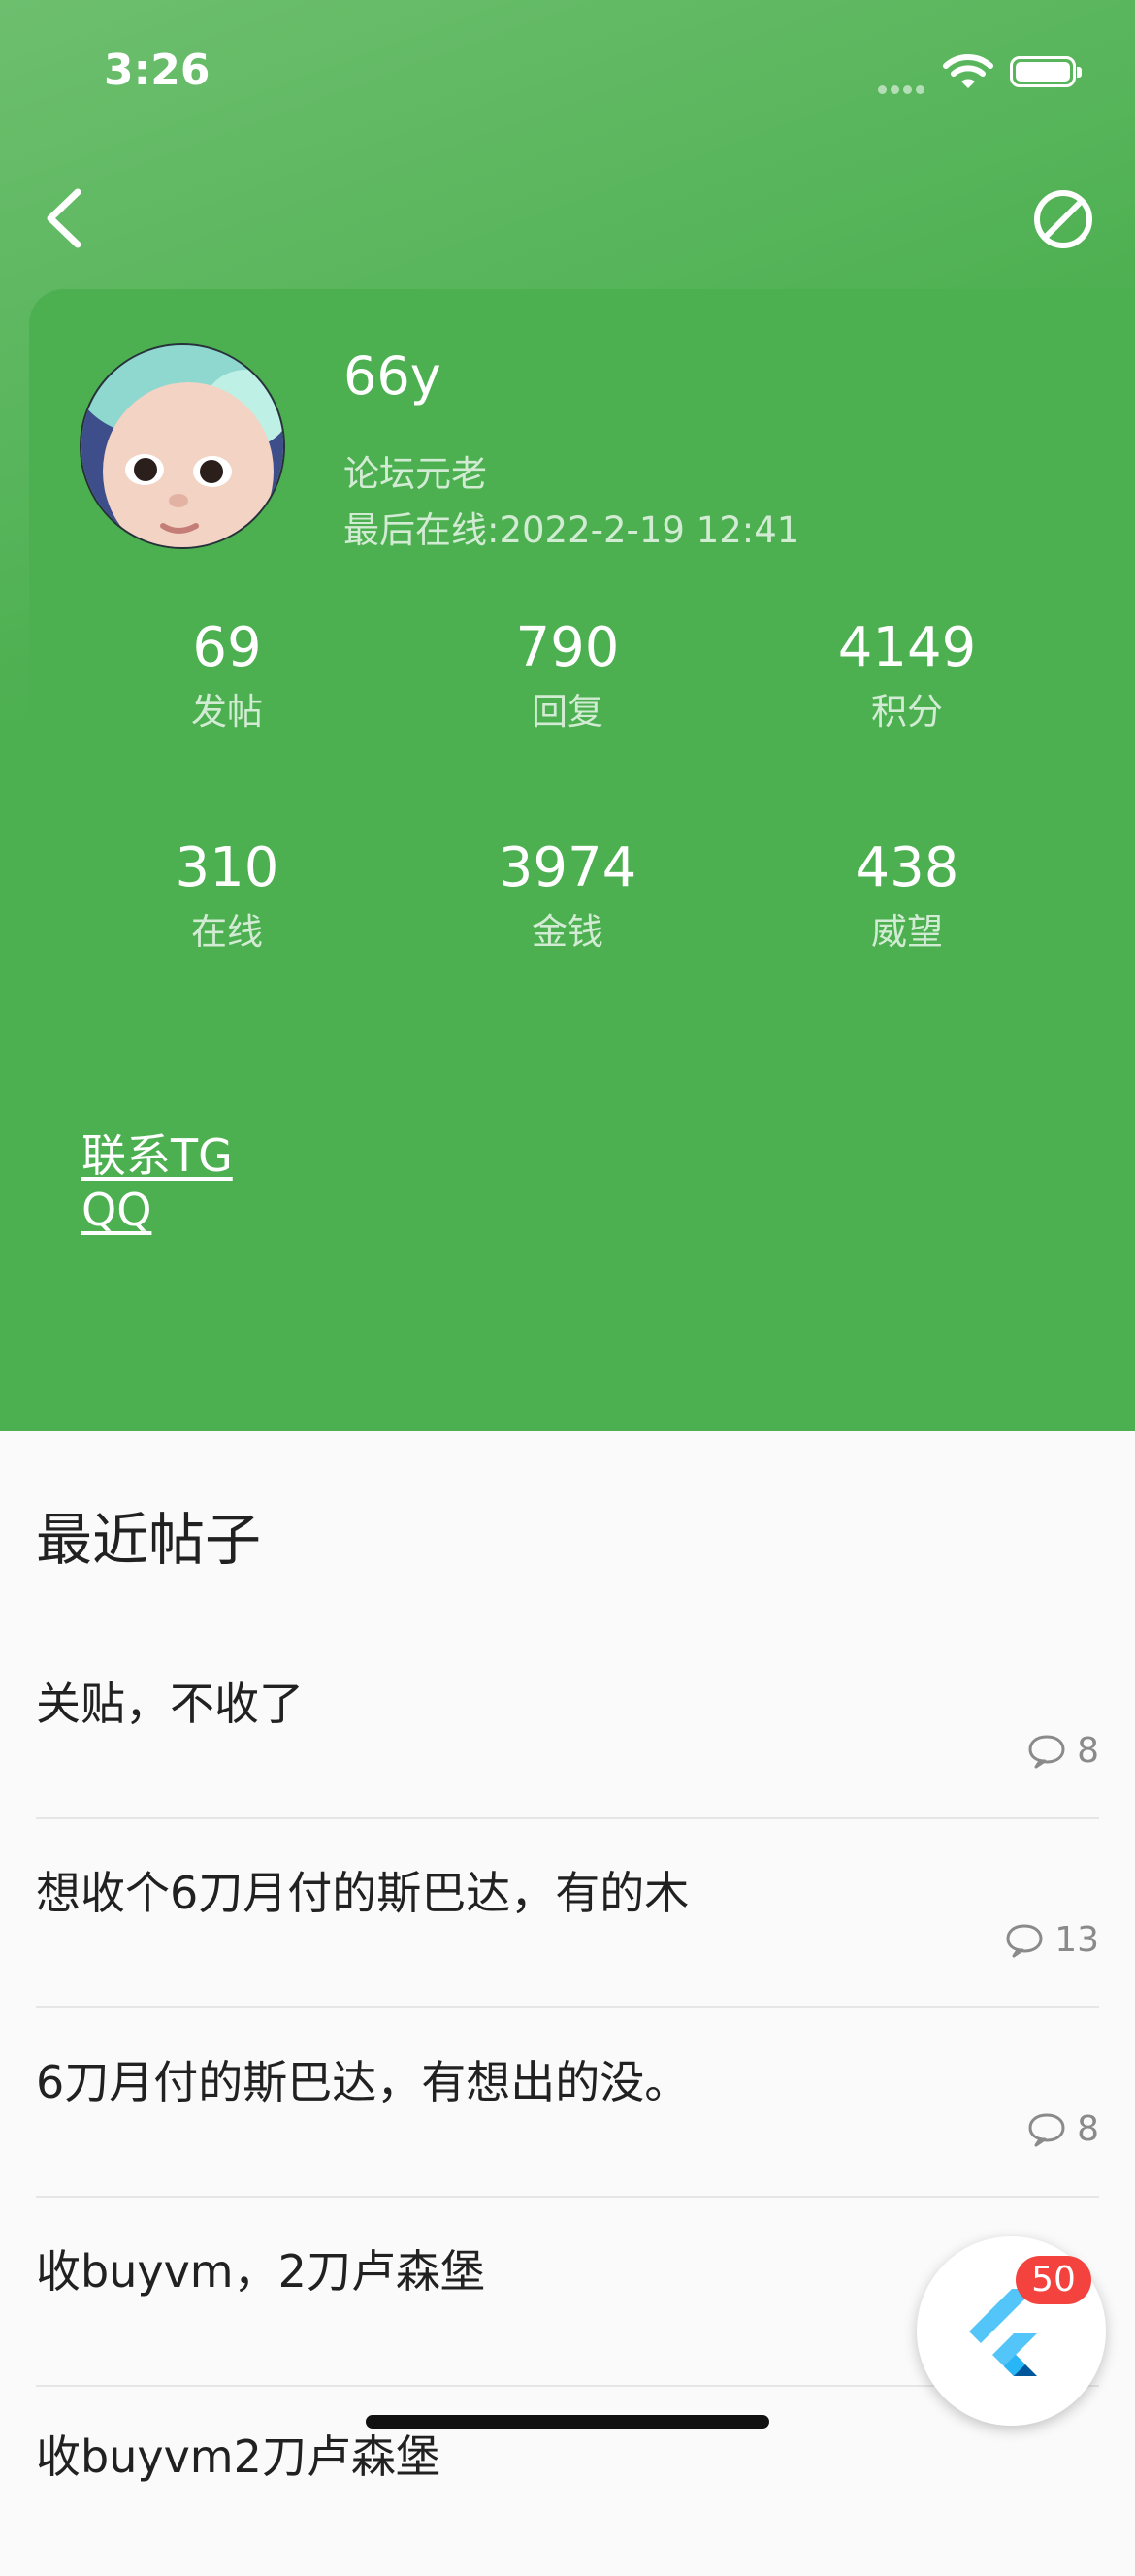 Image resolution: width=1135 pixels, height=2576 pixels. I want to click on post-item: 6刀月付的斯巴达，有想出的没。 8, so click(567, 2103).